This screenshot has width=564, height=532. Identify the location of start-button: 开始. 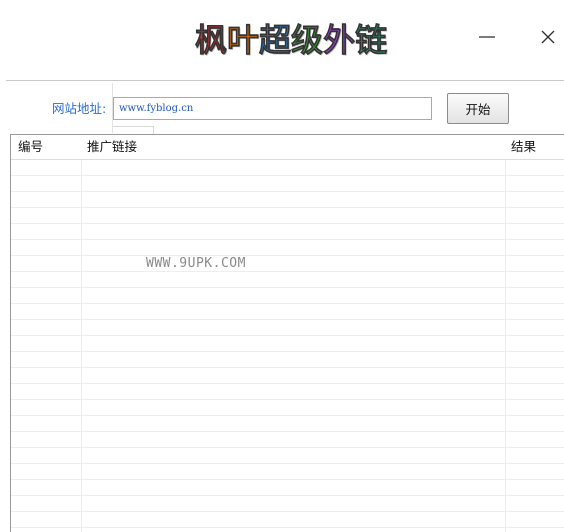
(478, 108).